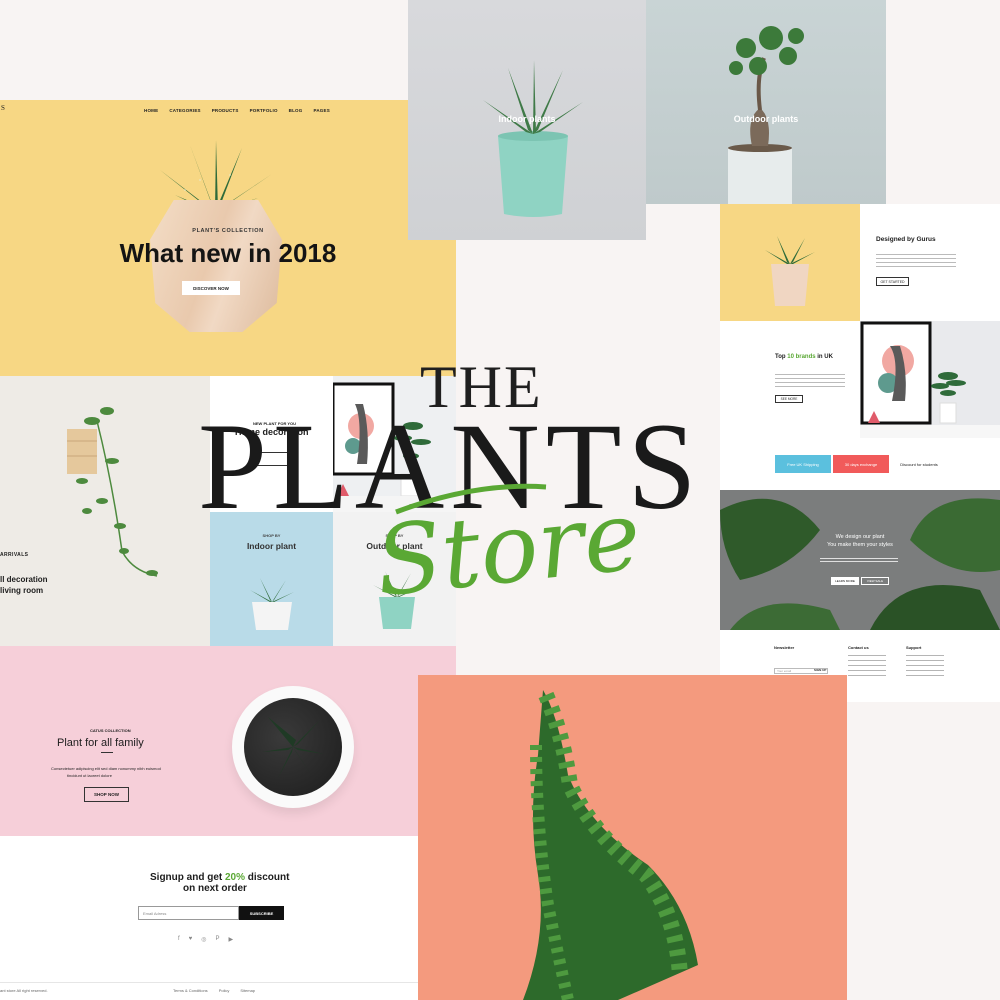 This screenshot has height=1000, width=1000. Describe the element at coordinates (875, 581) in the screenshot. I see `view-sale-button: VIEW SALE` at that location.